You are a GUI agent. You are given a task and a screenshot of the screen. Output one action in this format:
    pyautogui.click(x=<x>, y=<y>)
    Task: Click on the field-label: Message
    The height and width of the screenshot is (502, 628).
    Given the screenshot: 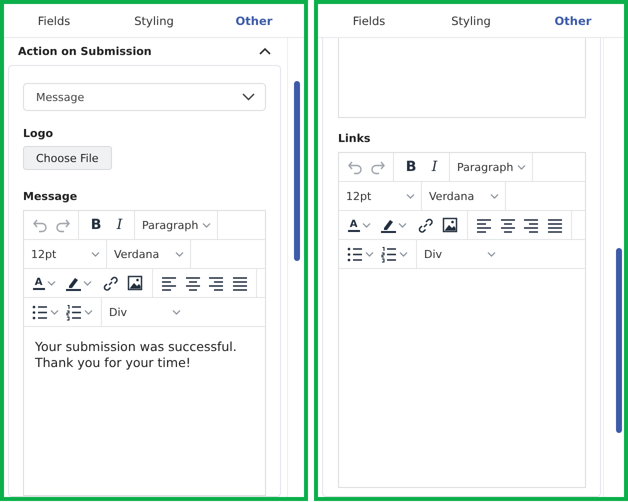 What is the action you would take?
    pyautogui.click(x=50, y=196)
    